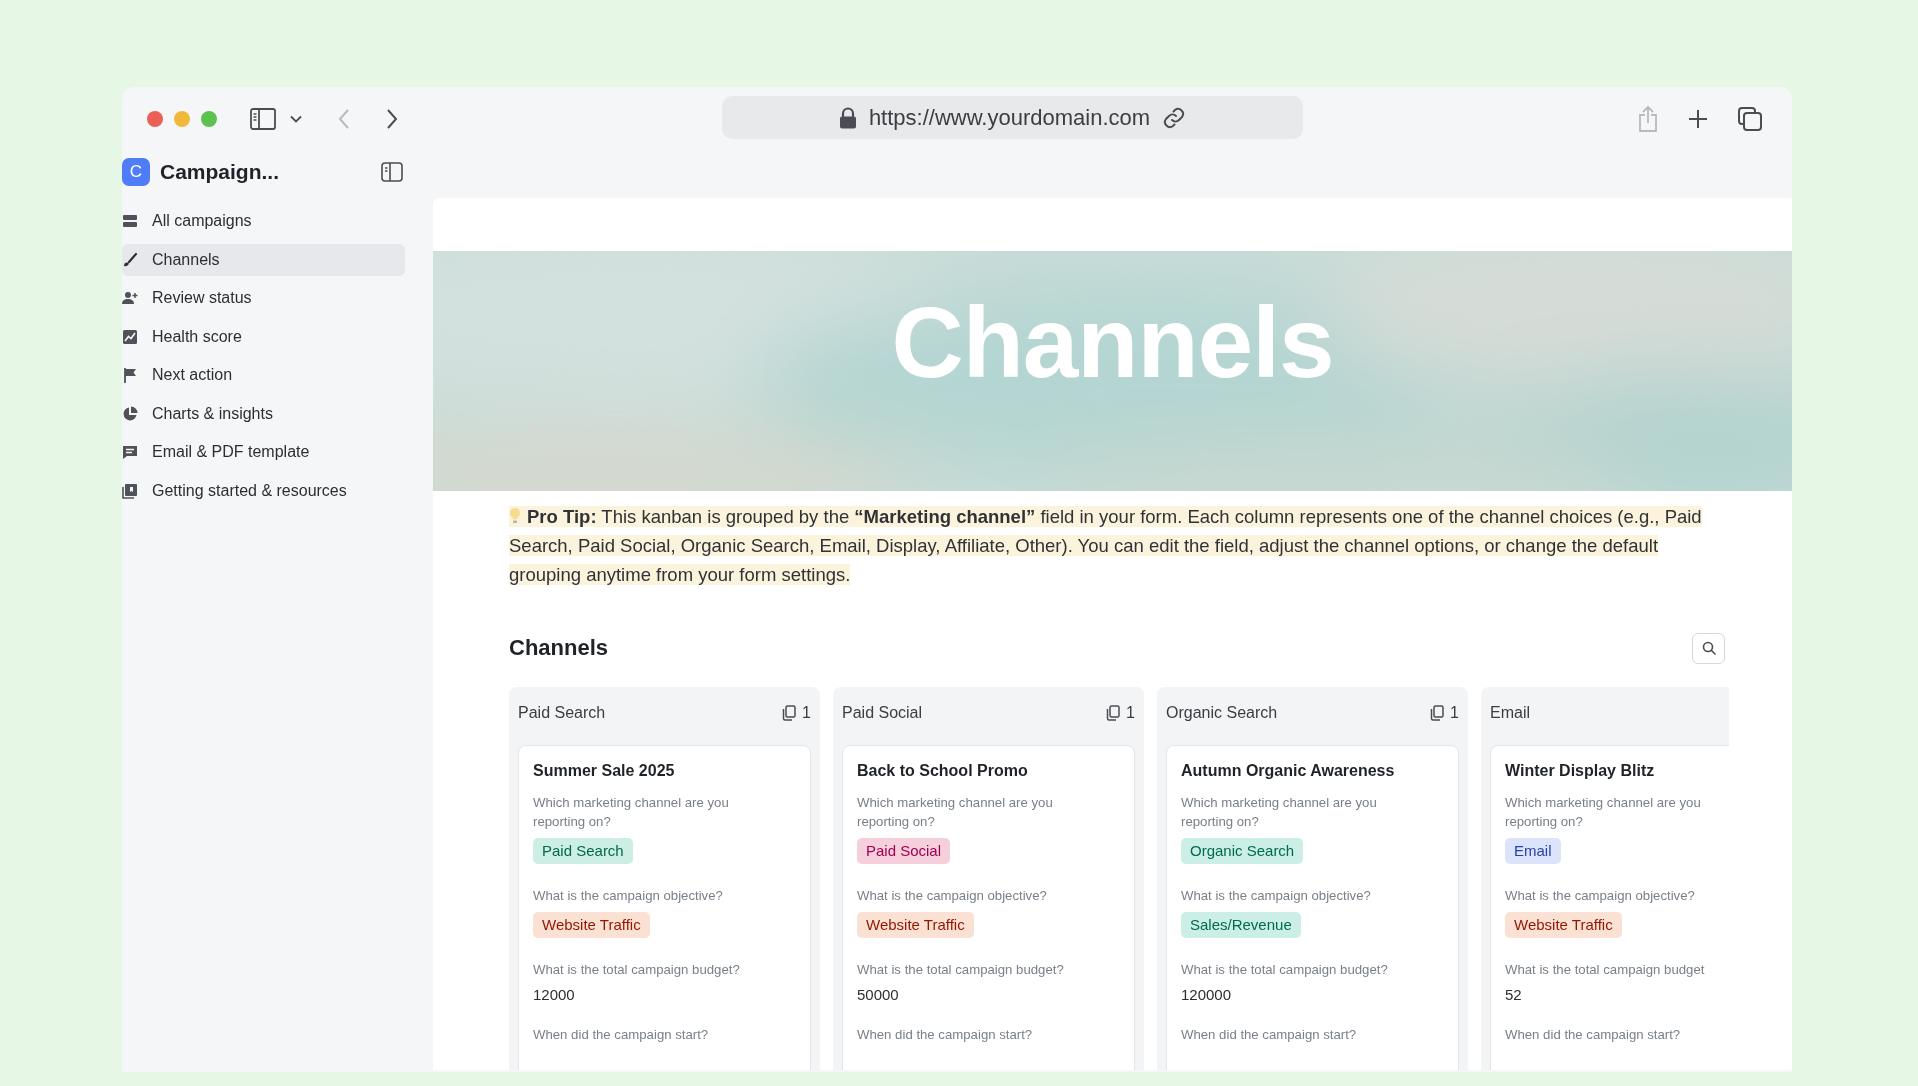  Describe the element at coordinates (263, 259) in the screenshot. I see `sidebar-item: Channels` at that location.